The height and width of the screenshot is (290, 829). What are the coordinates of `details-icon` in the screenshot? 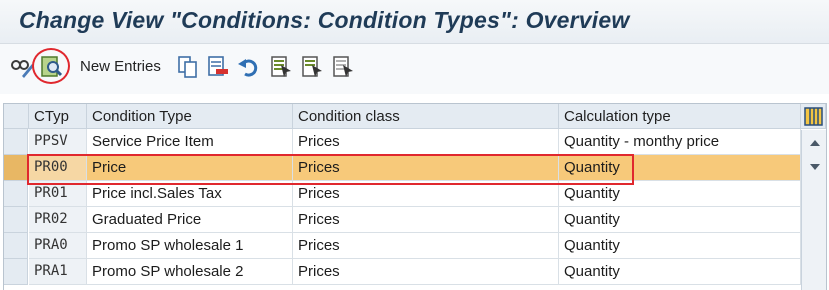 It's located at (52, 67).